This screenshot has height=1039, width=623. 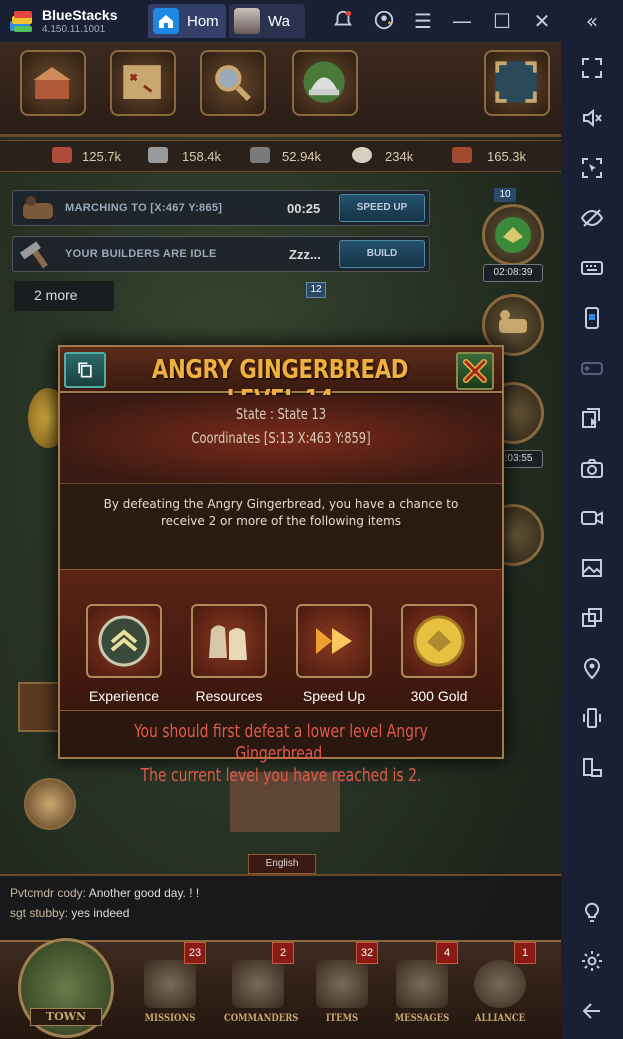 I want to click on expand-corners-icon, so click(x=516, y=82).